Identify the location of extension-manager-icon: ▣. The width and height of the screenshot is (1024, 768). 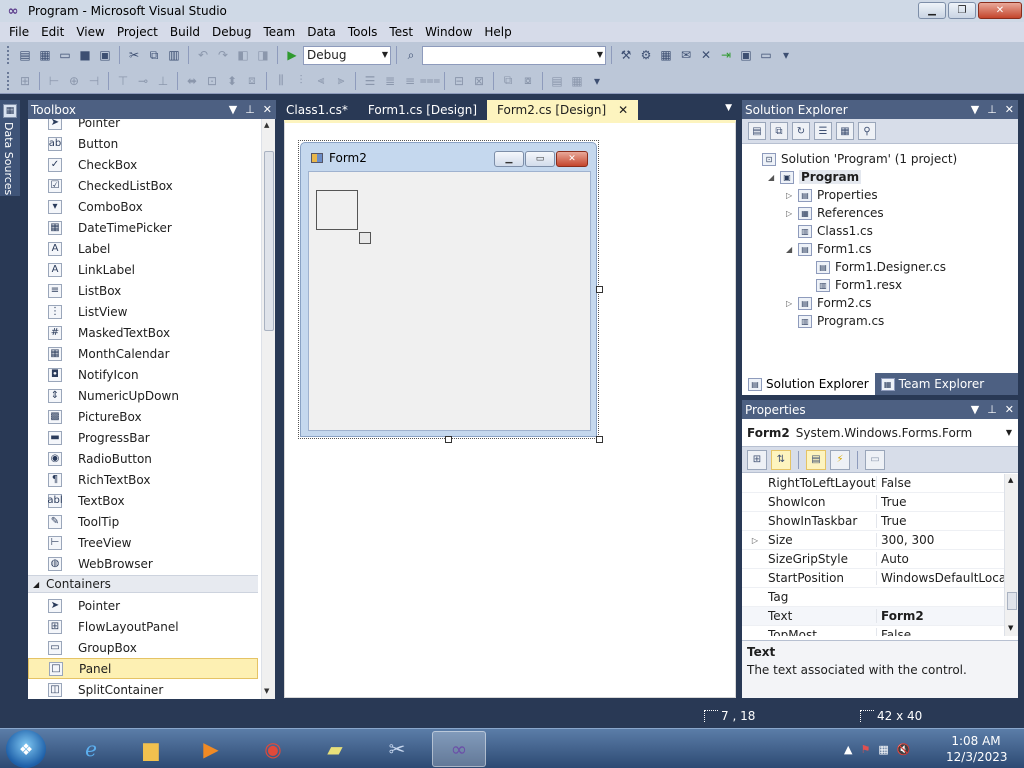
(746, 55).